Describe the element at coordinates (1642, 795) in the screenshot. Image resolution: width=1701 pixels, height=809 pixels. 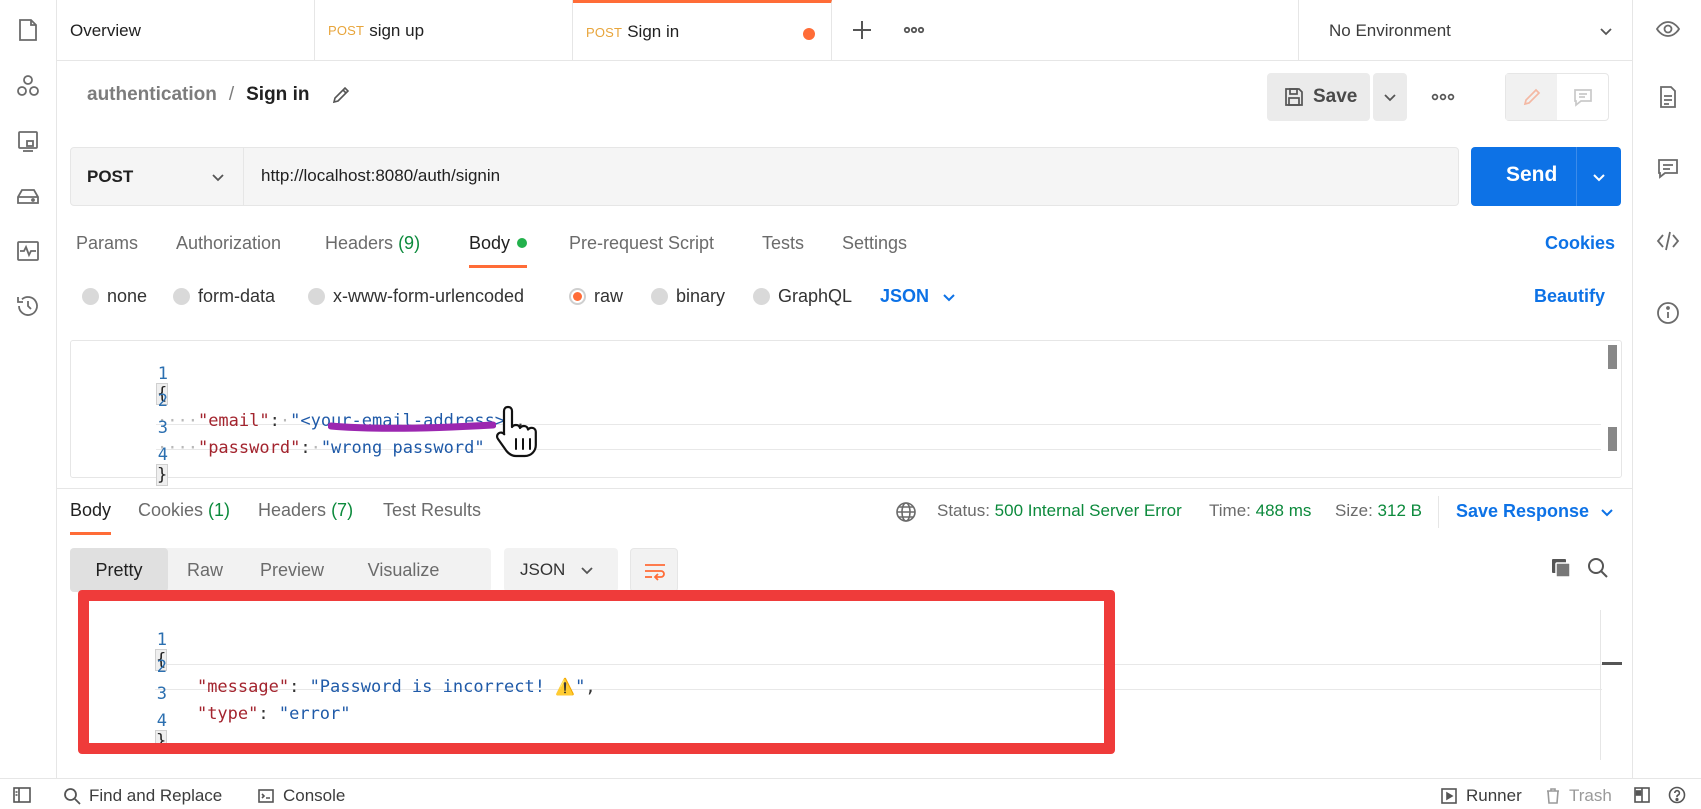
I see `two-pane-view-icon` at that location.